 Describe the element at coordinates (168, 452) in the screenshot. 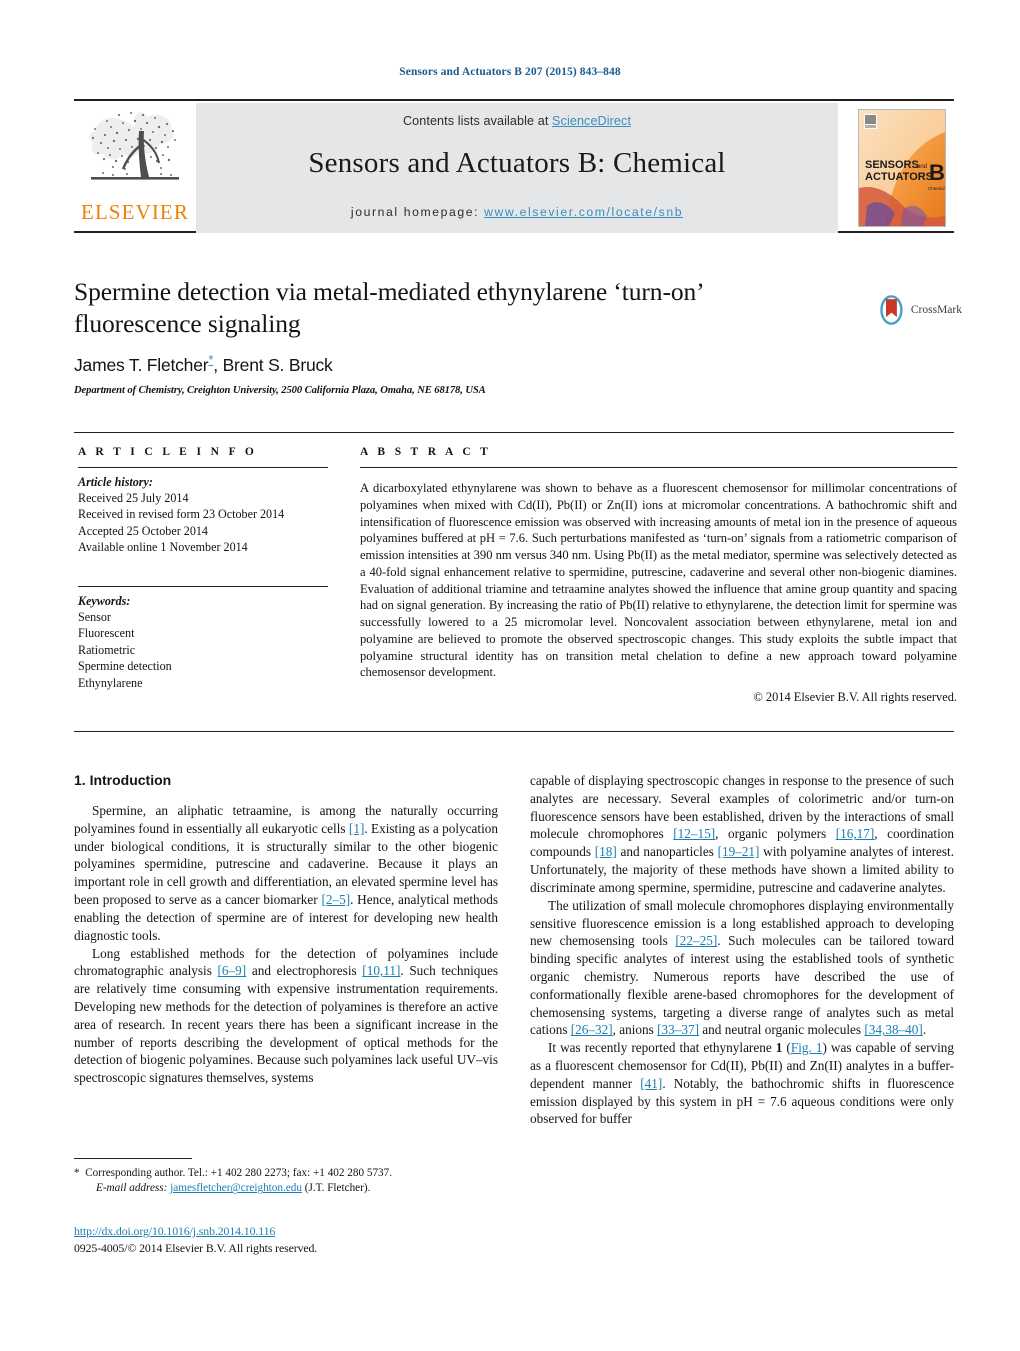

I see `article-info-heading: A R T I C L E I N F O` at that location.